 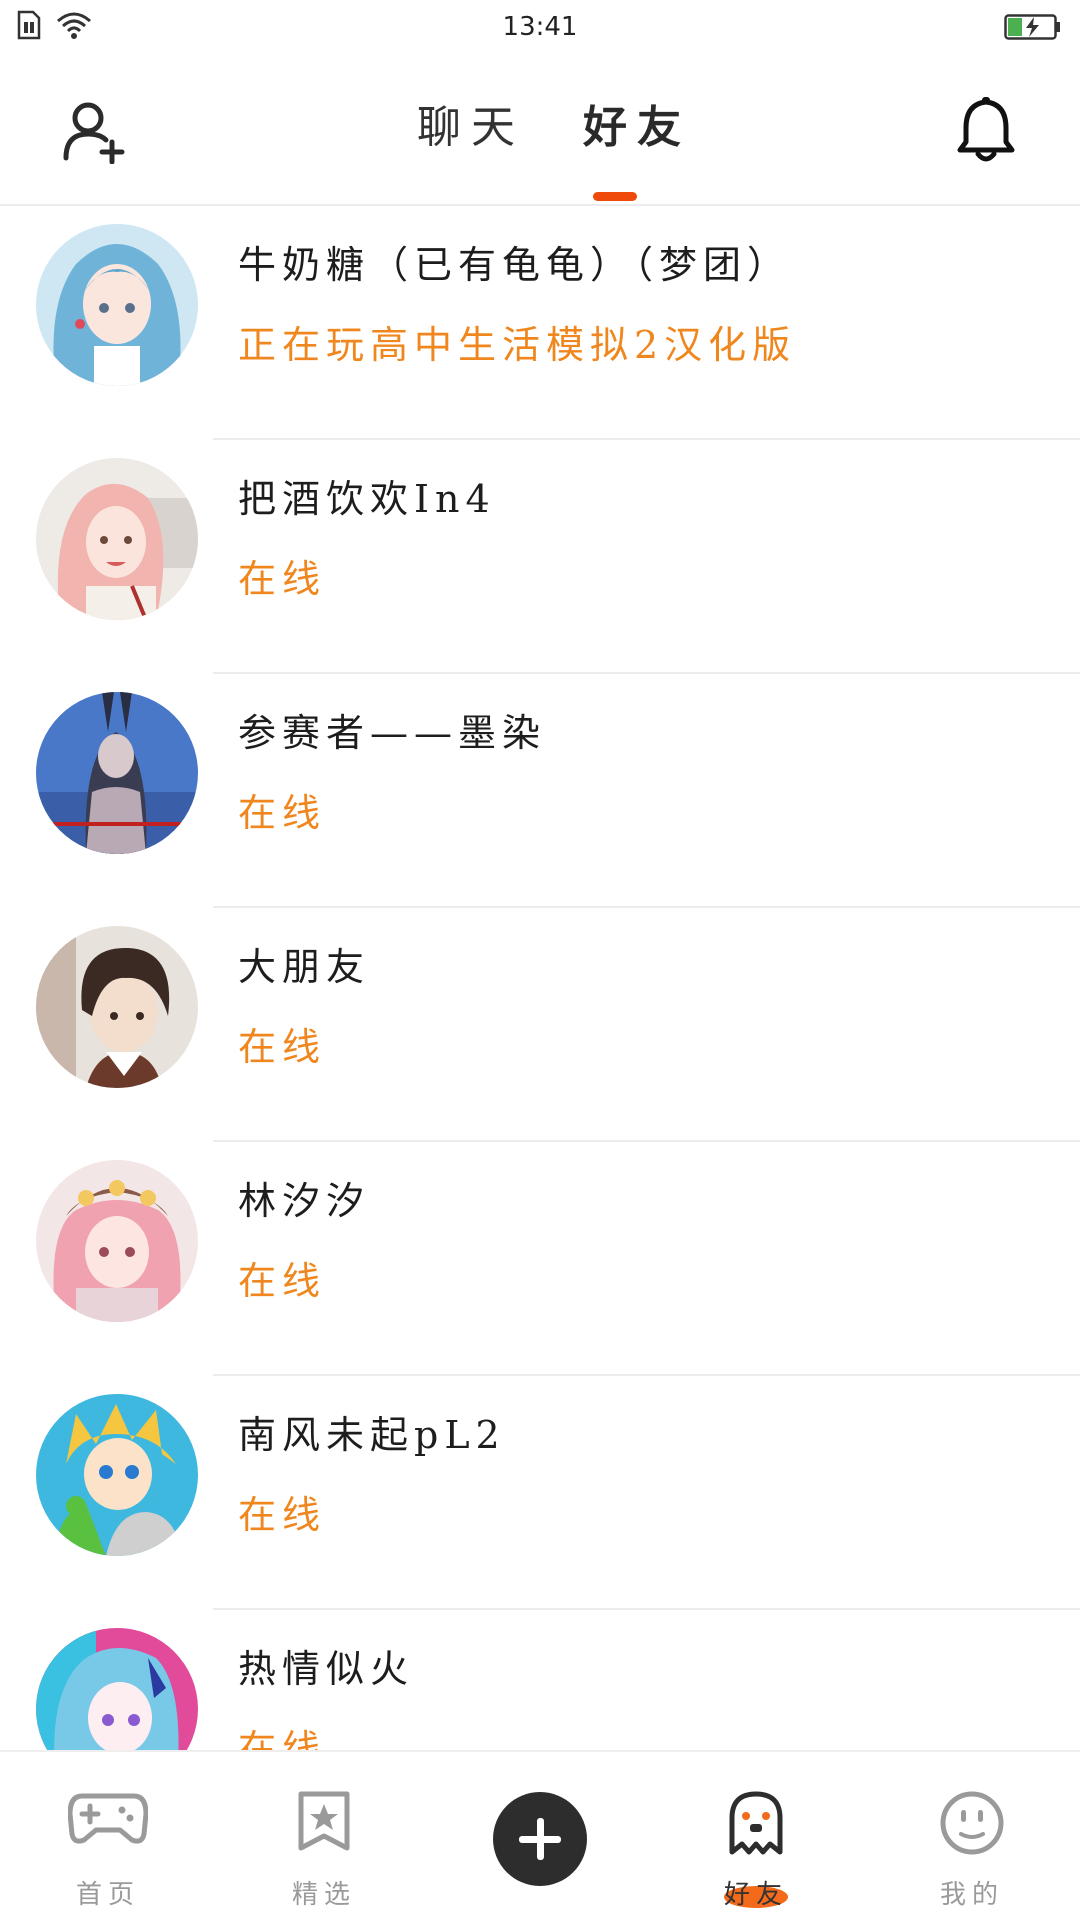 I want to click on friend-list-item: 牛奶糖（已有龟龟）（梦团） 正在玩高中生活模拟2汉化版, so click(x=540, y=323).